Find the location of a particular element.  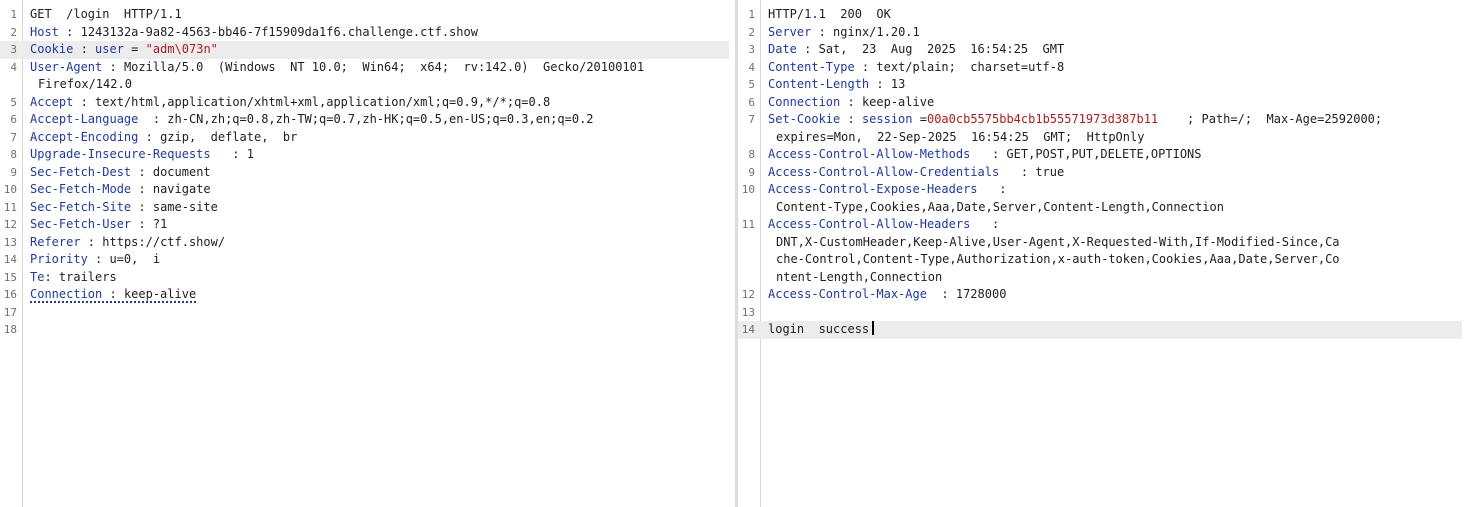

header-name: Accept-Encoding is located at coordinates (84, 136).